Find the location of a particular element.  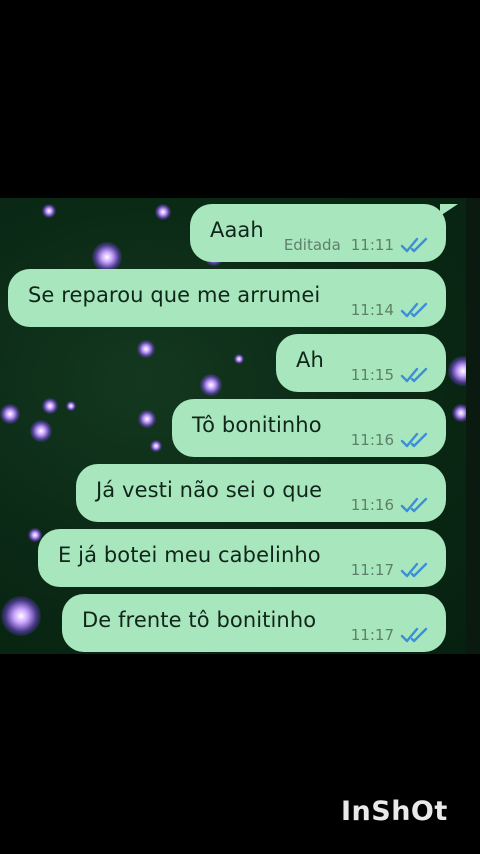

message-meta: 11:15 is located at coordinates (391, 375).